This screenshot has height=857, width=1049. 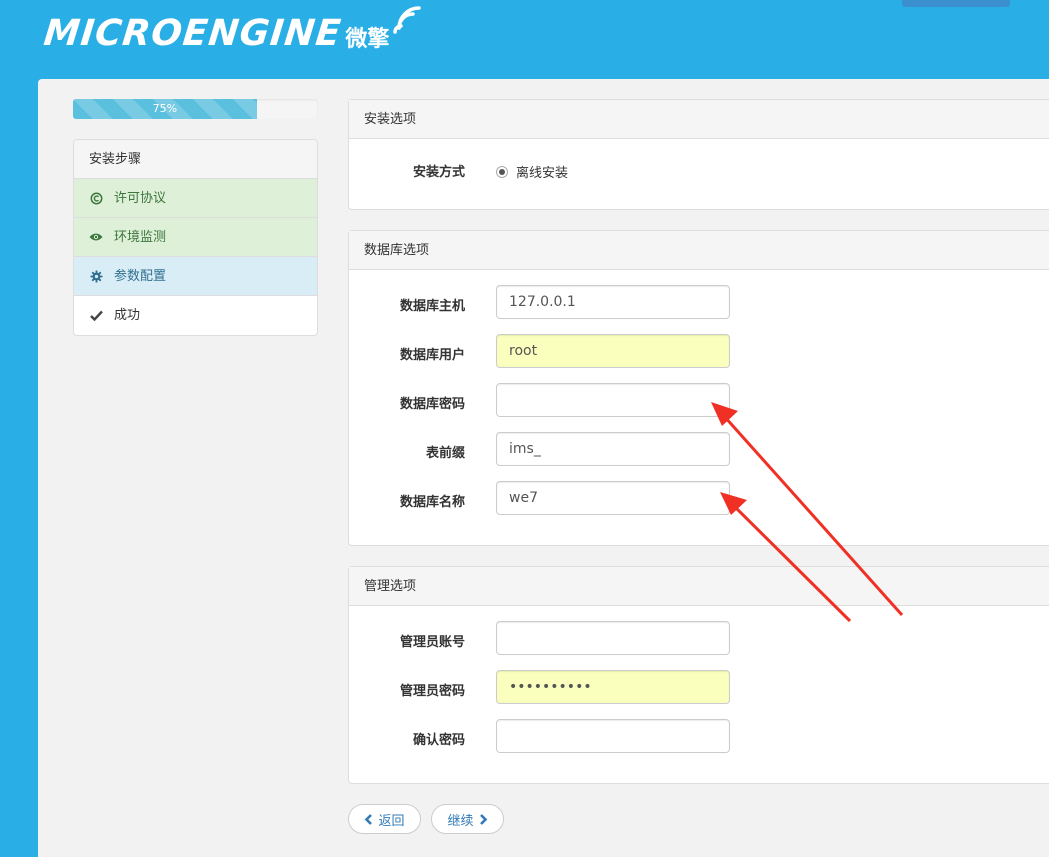 What do you see at coordinates (699, 250) in the screenshot?
I see `database-options-heading: 数据库选项` at bounding box center [699, 250].